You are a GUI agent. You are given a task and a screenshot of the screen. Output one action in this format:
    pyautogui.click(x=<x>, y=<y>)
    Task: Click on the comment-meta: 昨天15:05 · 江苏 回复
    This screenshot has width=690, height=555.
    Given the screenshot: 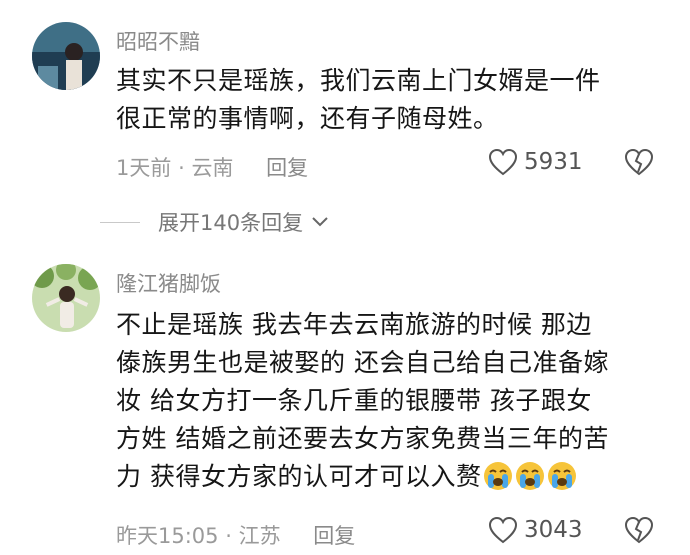 What is the action you would take?
    pyautogui.click(x=235, y=535)
    